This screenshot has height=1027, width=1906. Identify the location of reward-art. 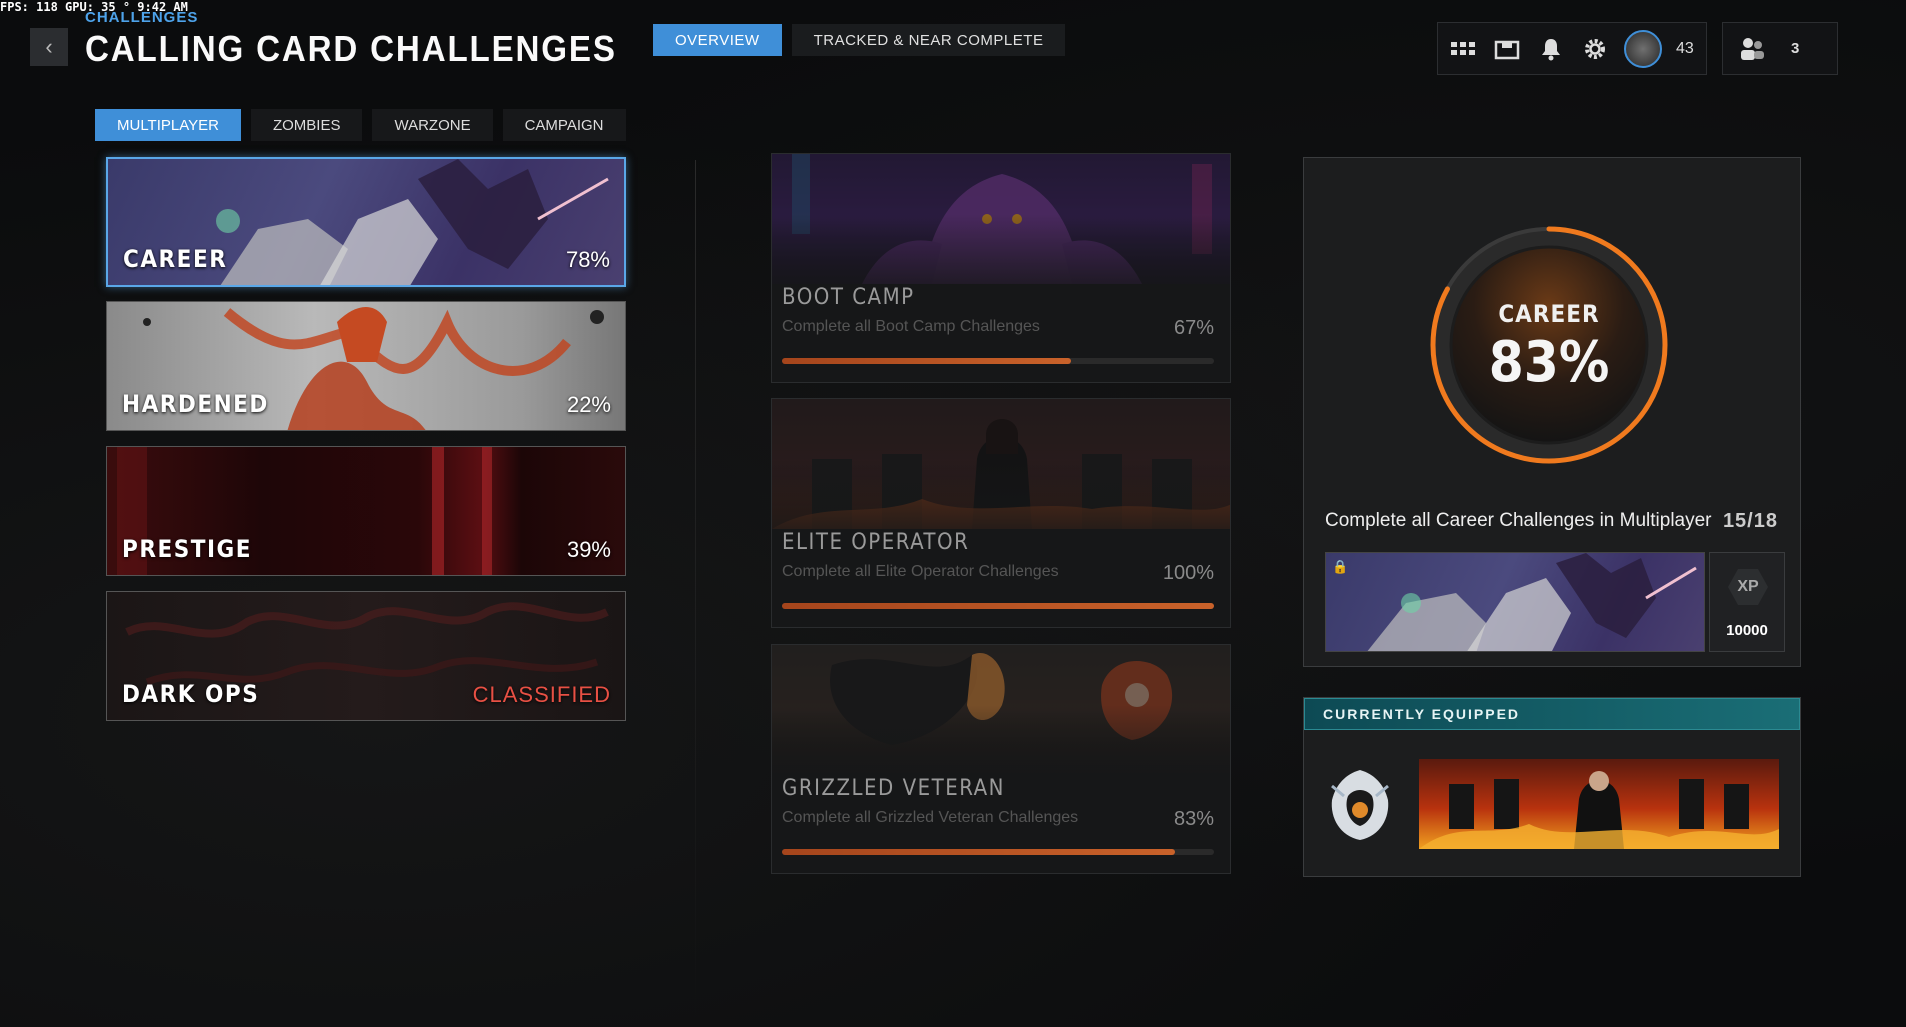
(1515, 602).